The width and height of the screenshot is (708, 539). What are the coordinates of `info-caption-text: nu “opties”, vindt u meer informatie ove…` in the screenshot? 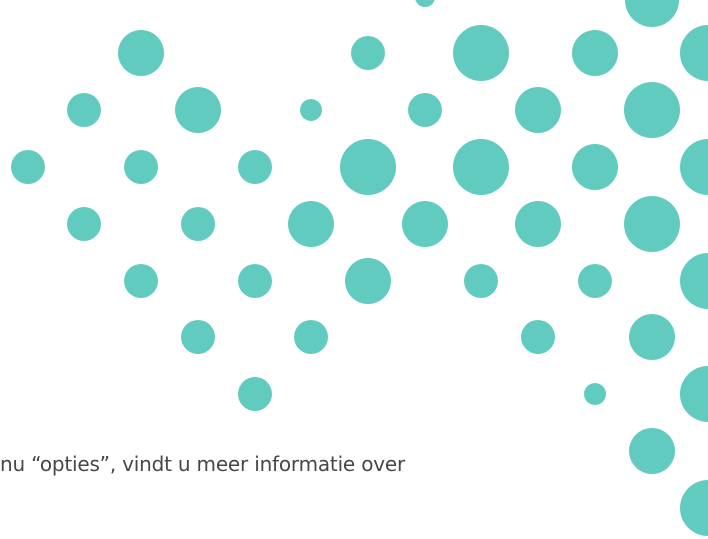 It's located at (202, 464).